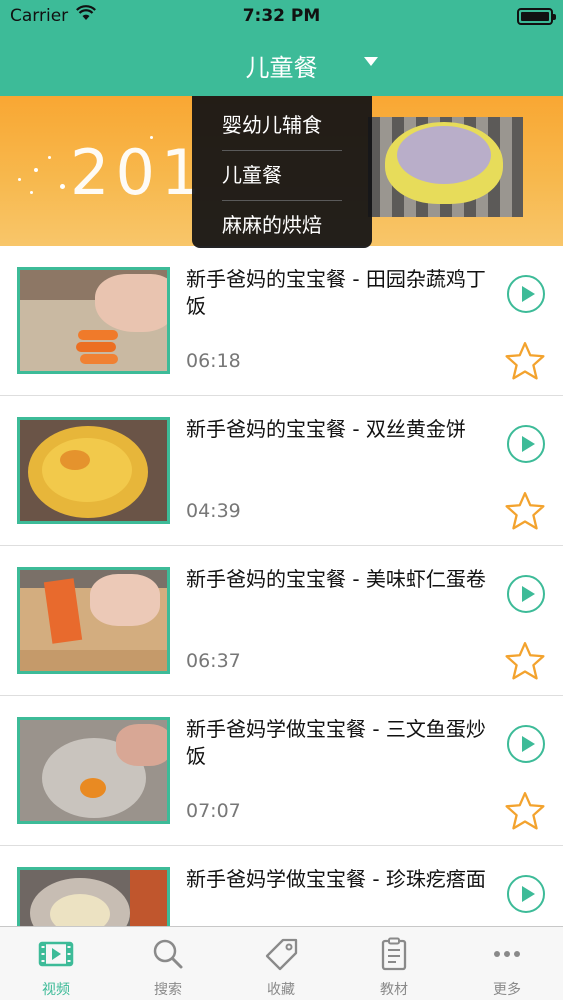 The width and height of the screenshot is (563, 1001). I want to click on tag-icon, so click(281, 954).